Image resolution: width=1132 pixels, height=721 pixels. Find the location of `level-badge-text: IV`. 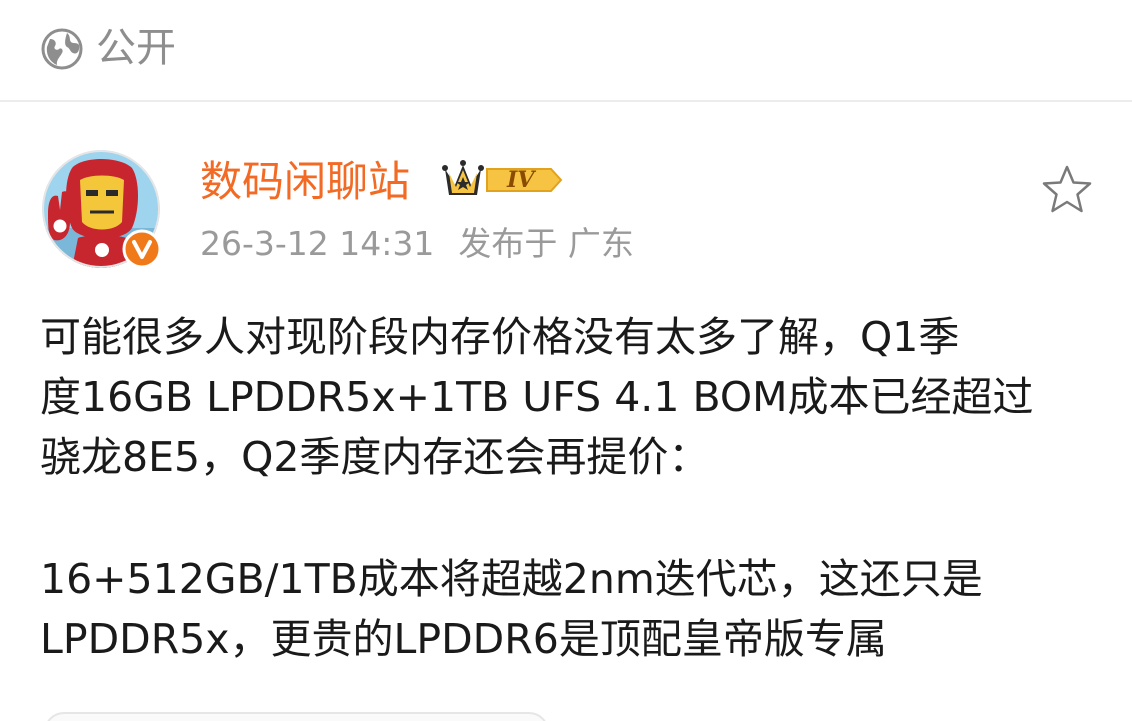

level-badge-text: IV is located at coordinates (521, 180).